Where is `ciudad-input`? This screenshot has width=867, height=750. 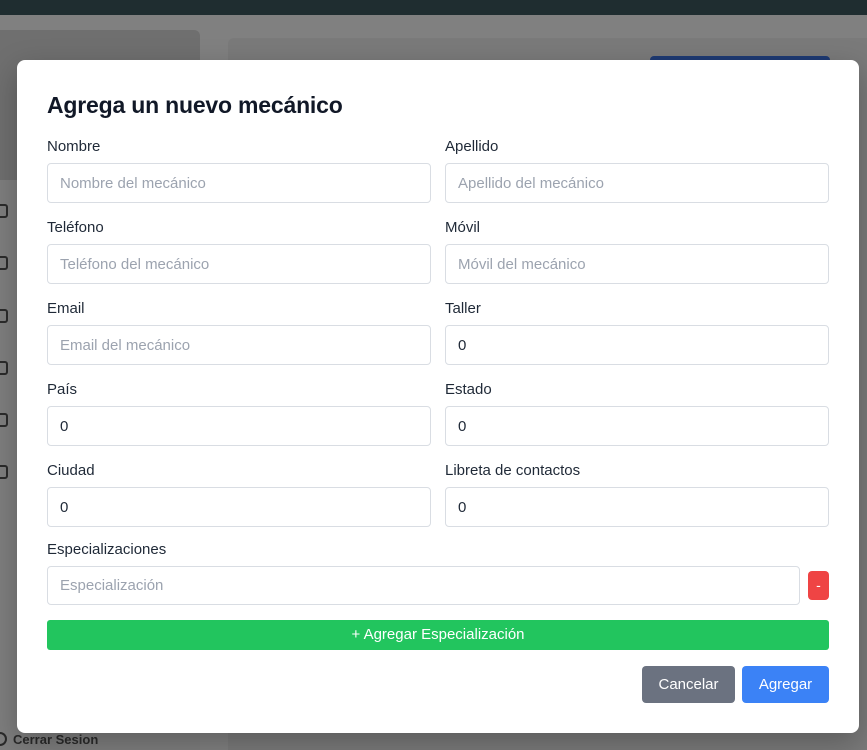 ciudad-input is located at coordinates (239, 507).